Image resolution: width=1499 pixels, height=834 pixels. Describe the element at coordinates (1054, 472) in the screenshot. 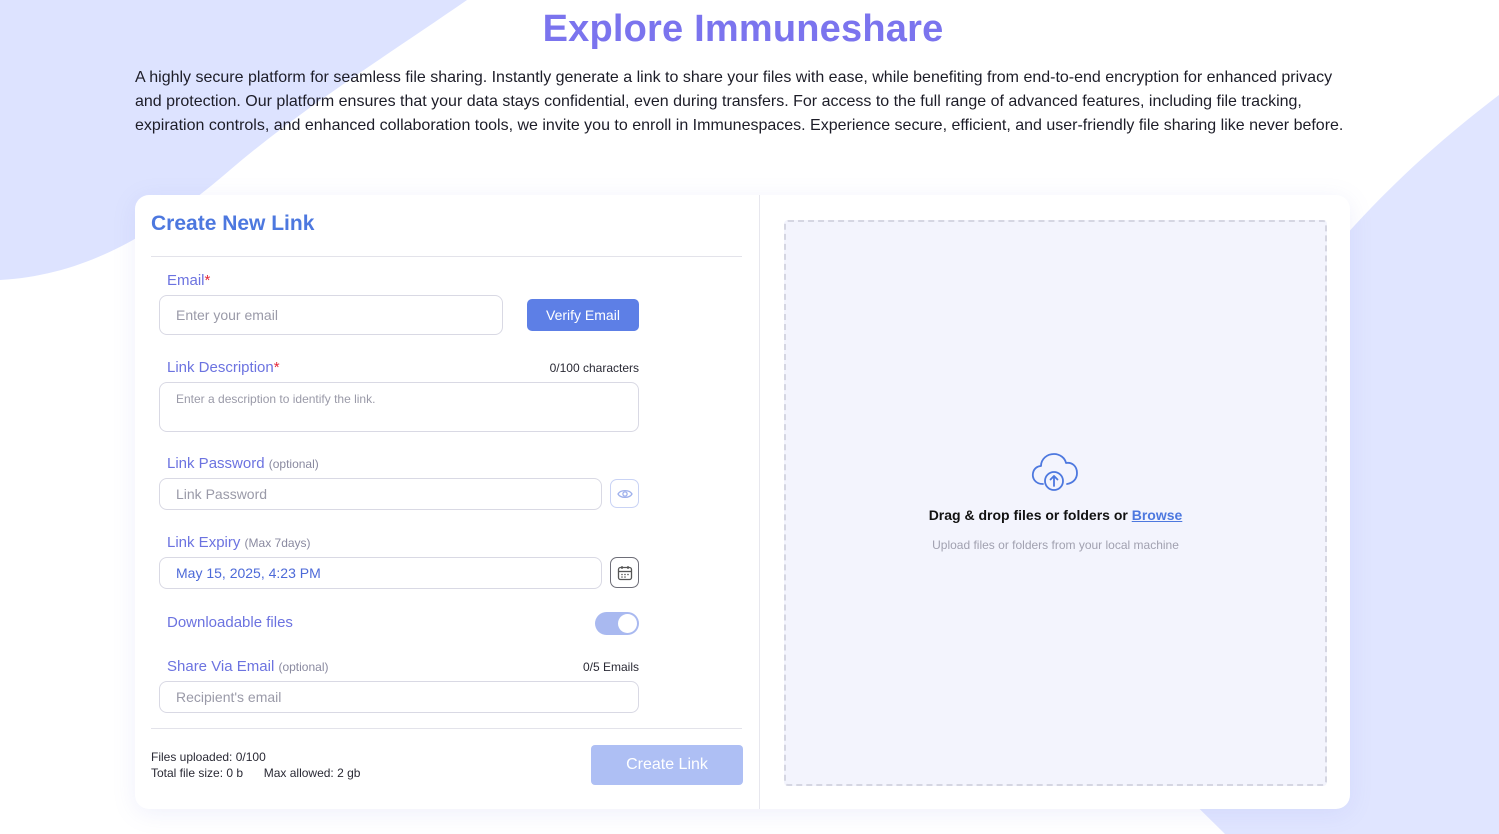

I see `cloud-upload-icon` at that location.